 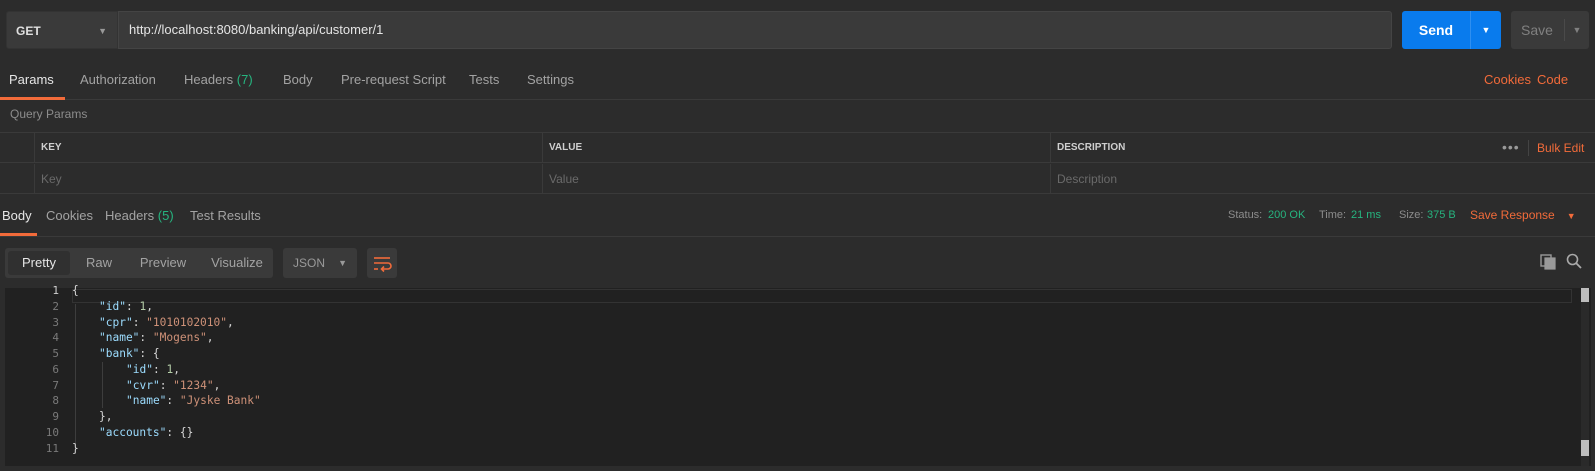 I want to click on tab-params: Params, so click(x=31, y=80).